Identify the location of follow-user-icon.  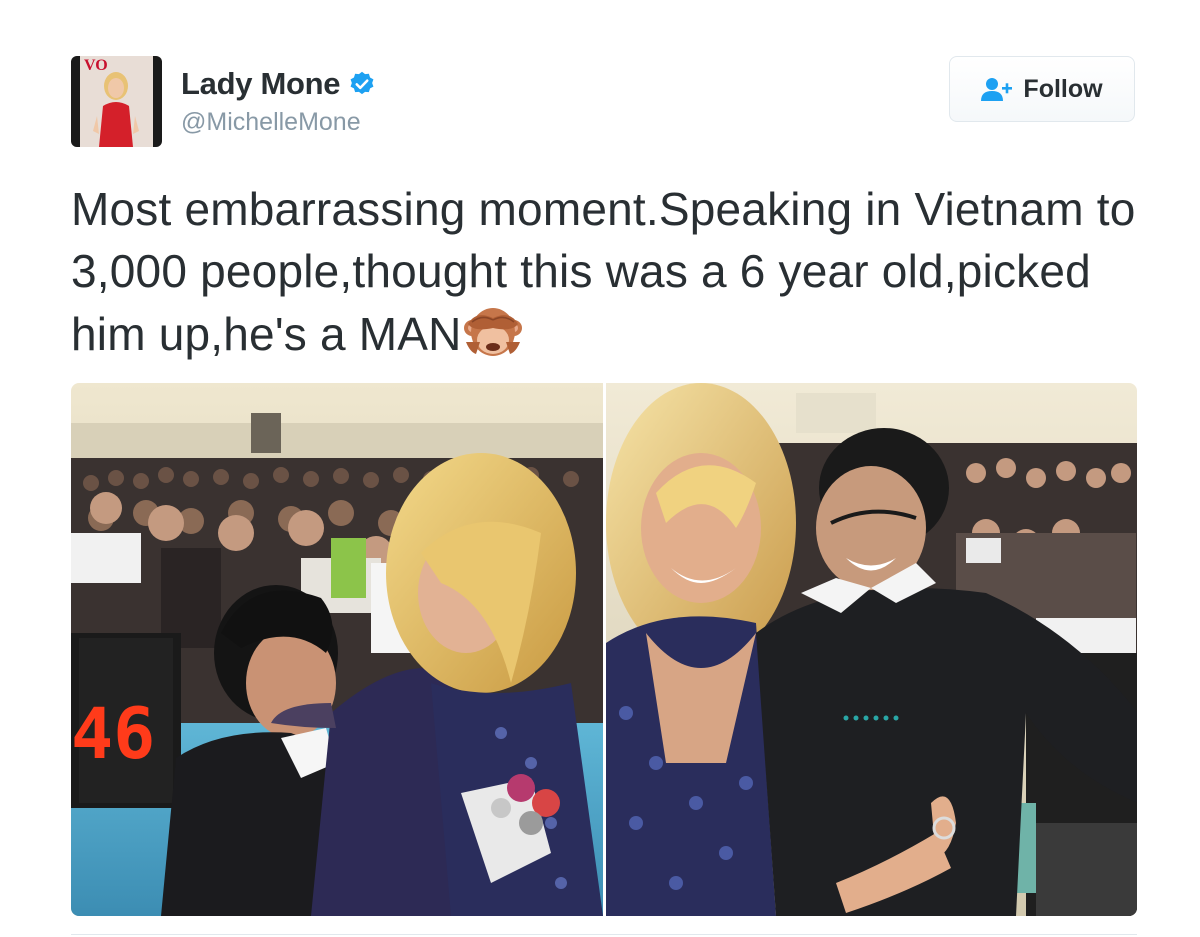
(997, 89).